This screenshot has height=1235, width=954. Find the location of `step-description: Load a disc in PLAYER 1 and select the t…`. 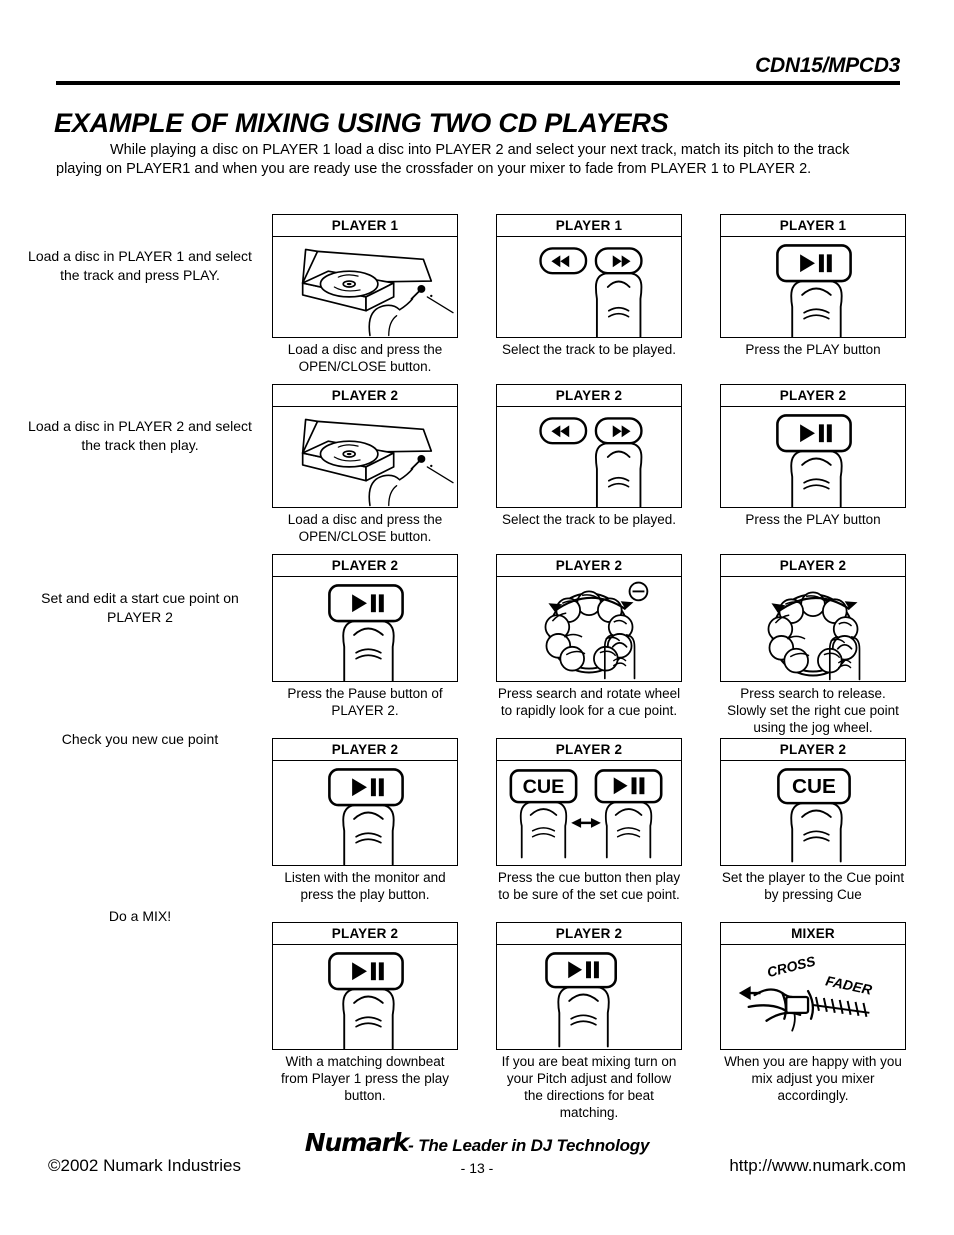

step-description: Load a disc in PLAYER 1 and select the t… is located at coordinates (140, 265).